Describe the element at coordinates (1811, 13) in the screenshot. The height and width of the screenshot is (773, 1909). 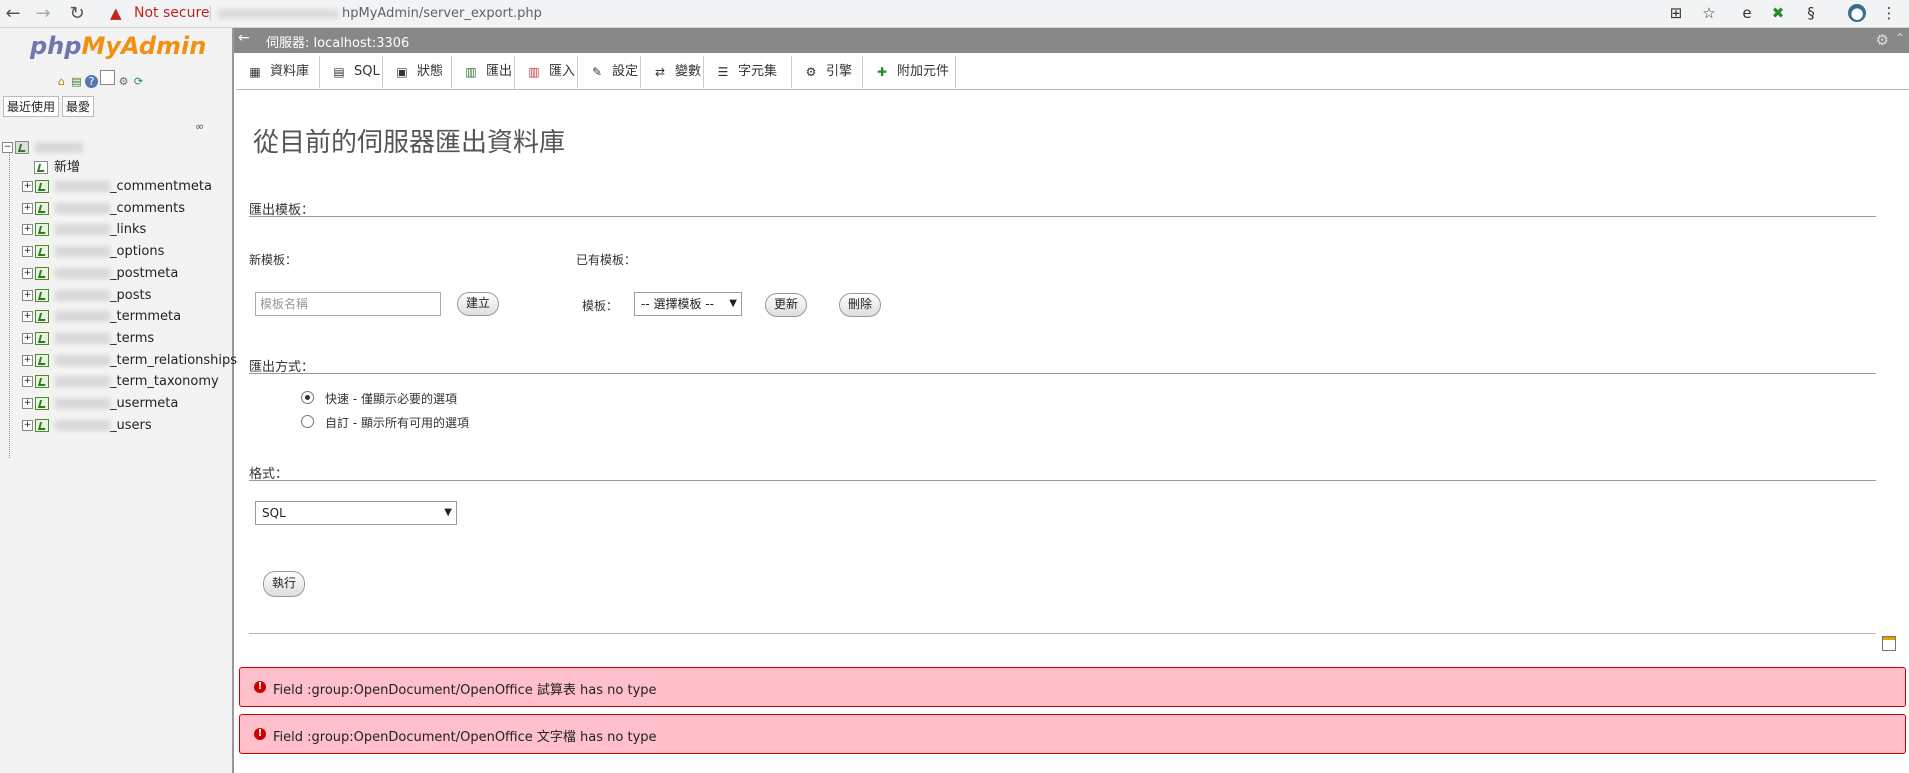
I see `extension-s-icon: §` at that location.